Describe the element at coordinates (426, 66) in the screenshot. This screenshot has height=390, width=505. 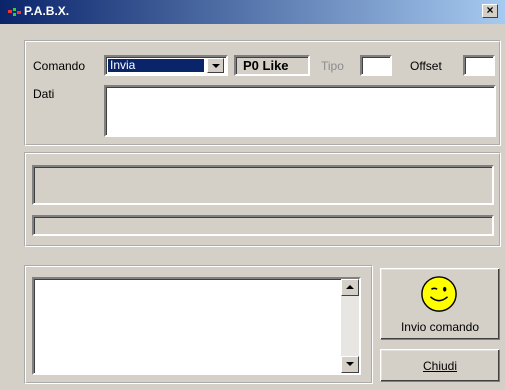
I see `offset-label: Offset` at that location.